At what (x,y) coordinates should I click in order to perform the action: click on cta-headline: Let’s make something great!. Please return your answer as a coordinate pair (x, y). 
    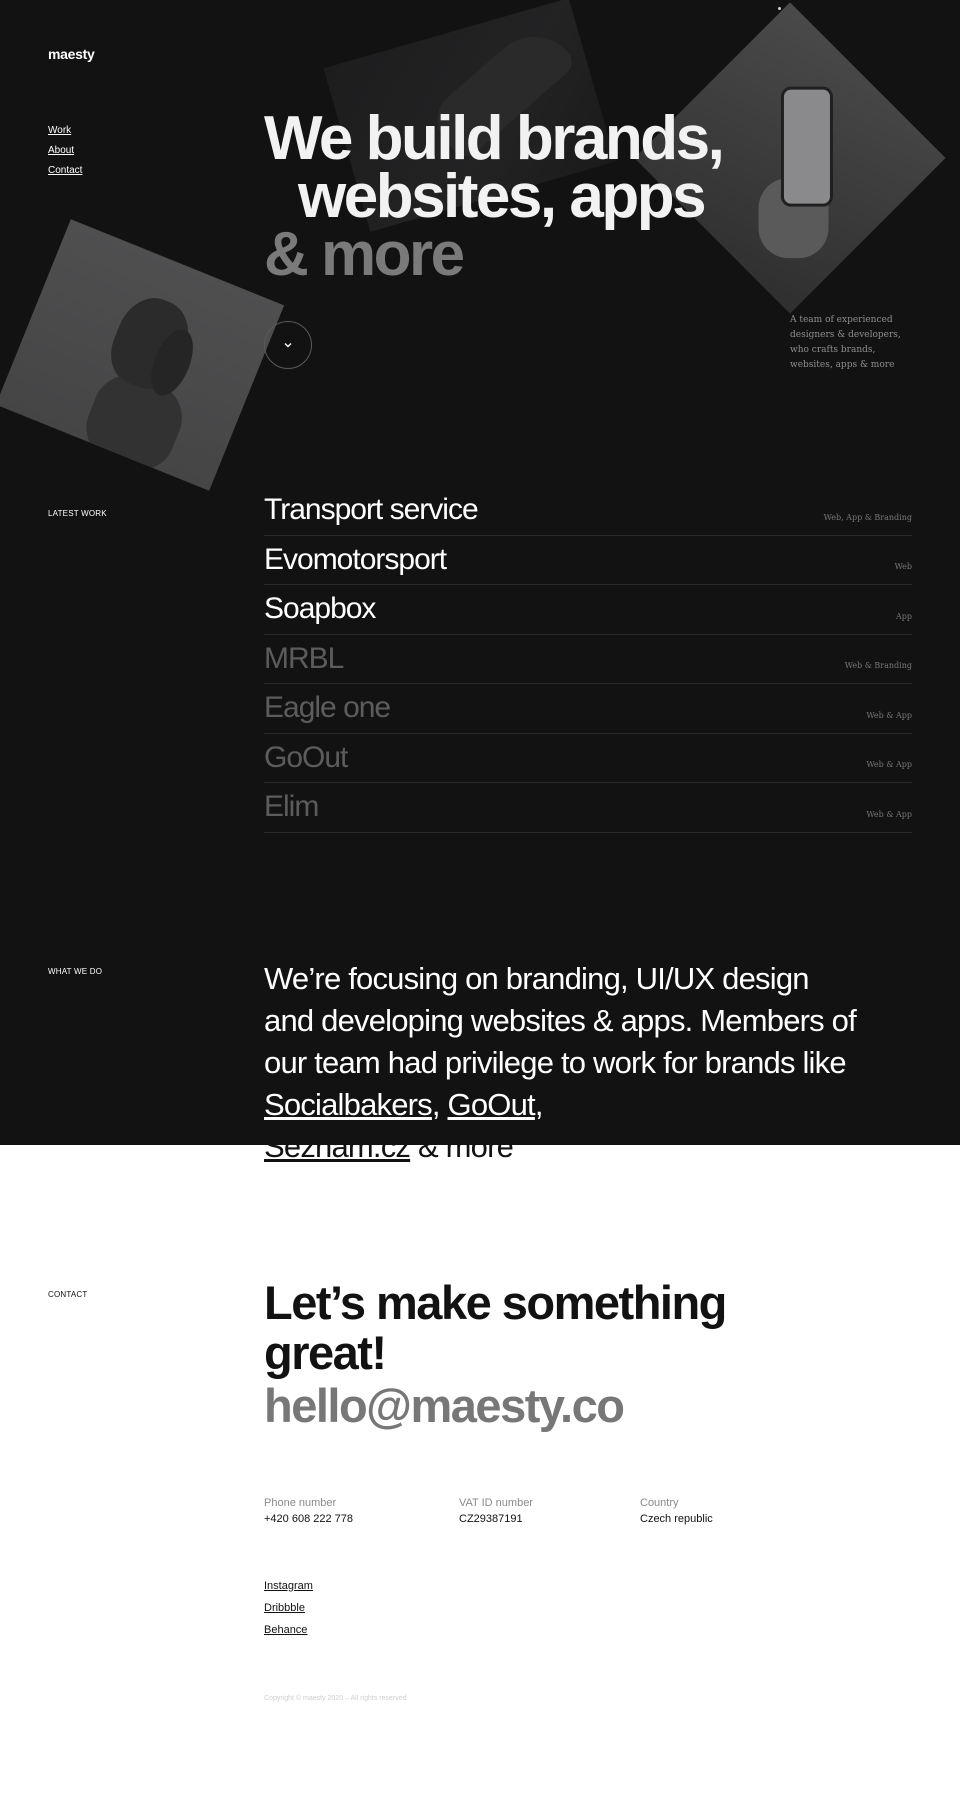
    Looking at the image, I should click on (495, 1327).